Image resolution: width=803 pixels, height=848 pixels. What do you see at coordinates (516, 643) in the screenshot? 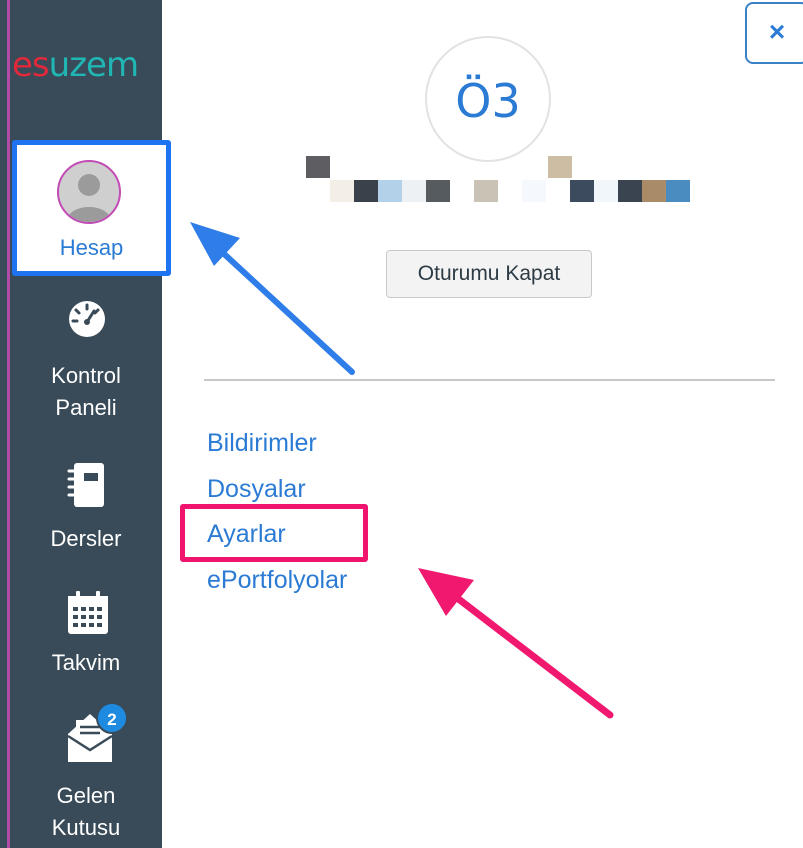
I see `pink-arrow-icon` at bounding box center [516, 643].